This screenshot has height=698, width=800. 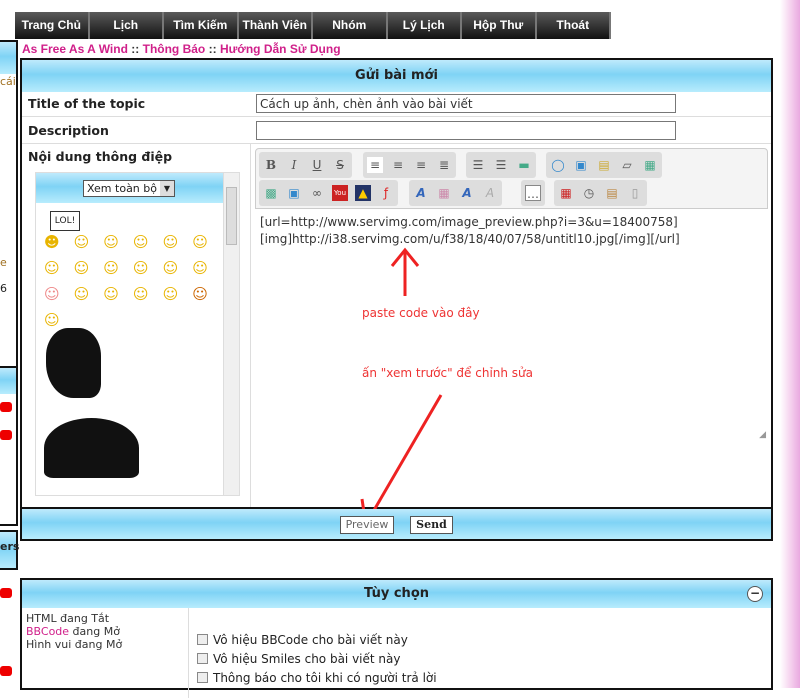 What do you see at coordinates (47, 631) in the screenshot?
I see `status-key: BBCode` at bounding box center [47, 631].